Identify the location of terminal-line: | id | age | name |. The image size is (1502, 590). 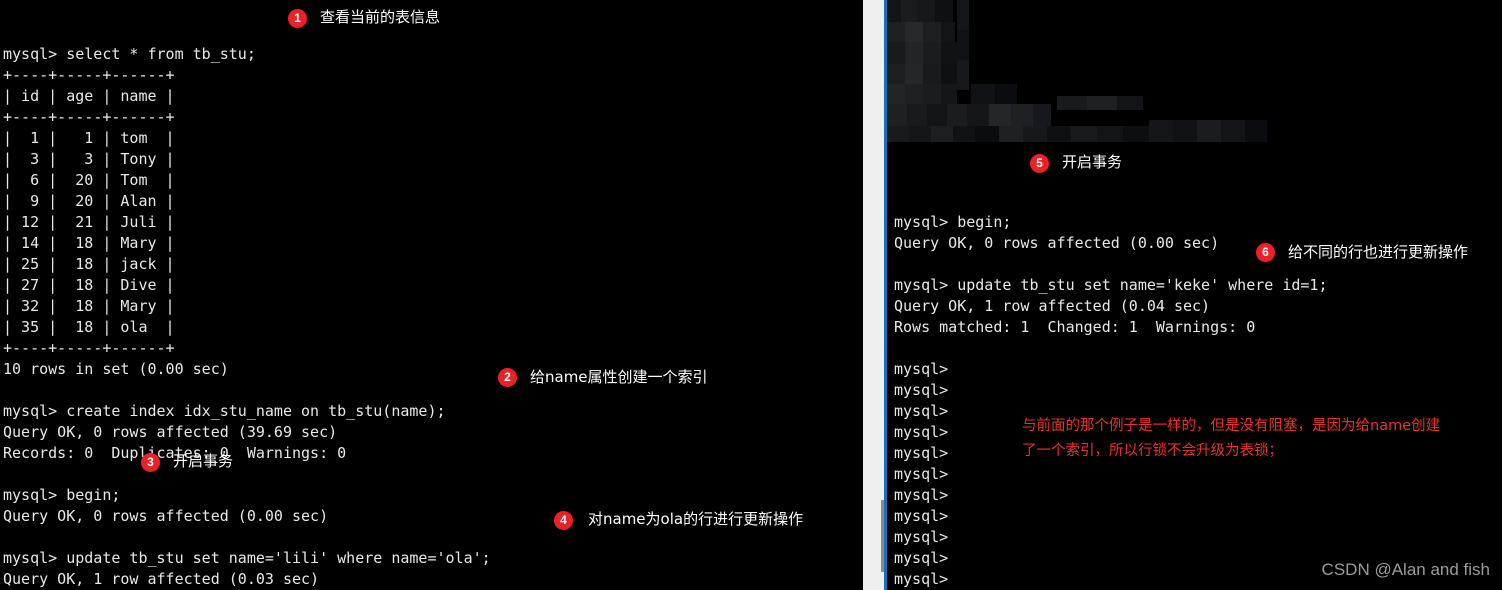
(89, 96).